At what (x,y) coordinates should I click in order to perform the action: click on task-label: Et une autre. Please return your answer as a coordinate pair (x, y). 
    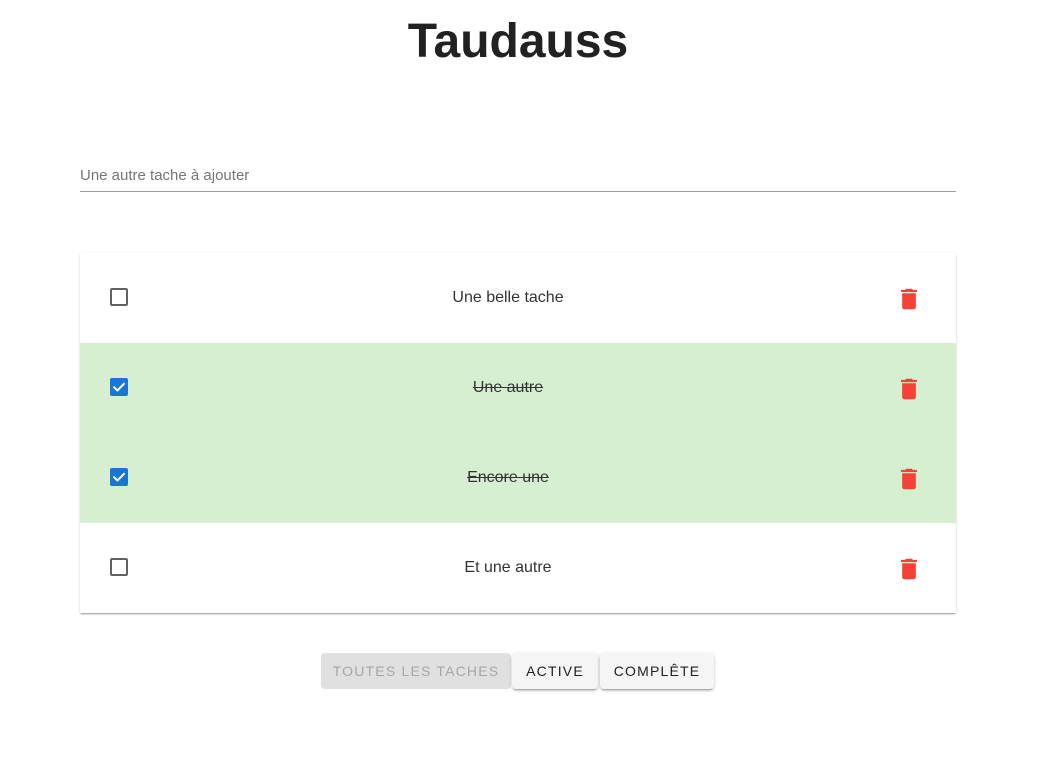
    Looking at the image, I should click on (508, 567).